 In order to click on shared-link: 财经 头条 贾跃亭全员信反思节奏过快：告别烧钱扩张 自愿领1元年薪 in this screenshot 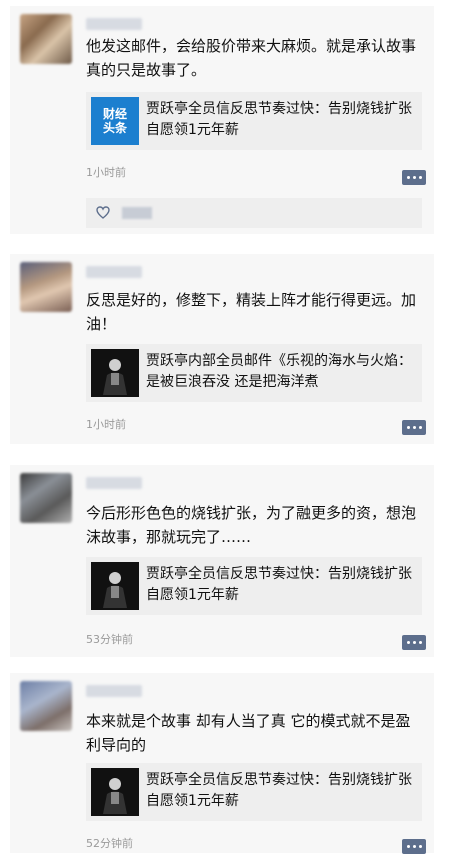, I will do `click(254, 121)`.